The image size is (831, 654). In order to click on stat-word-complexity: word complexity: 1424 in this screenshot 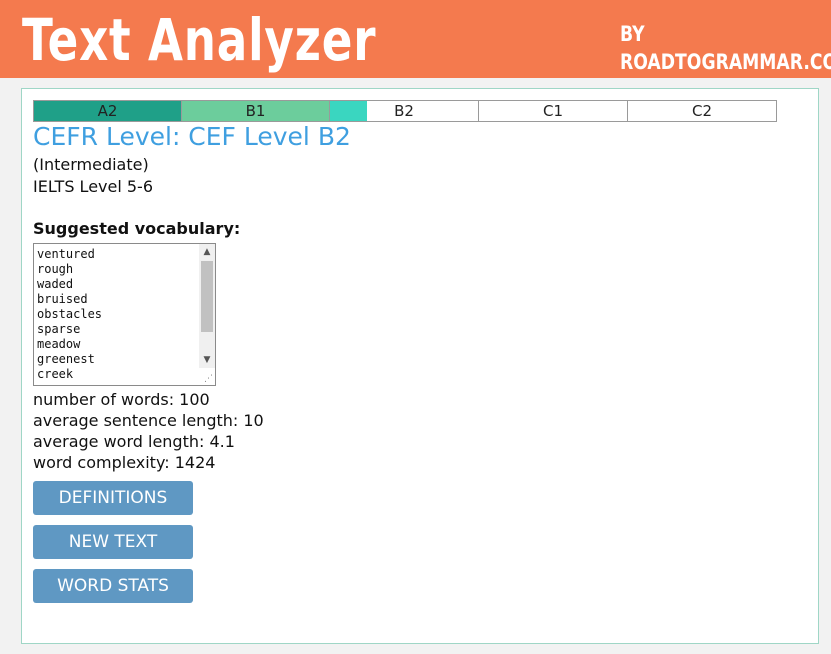, I will do `click(124, 462)`.